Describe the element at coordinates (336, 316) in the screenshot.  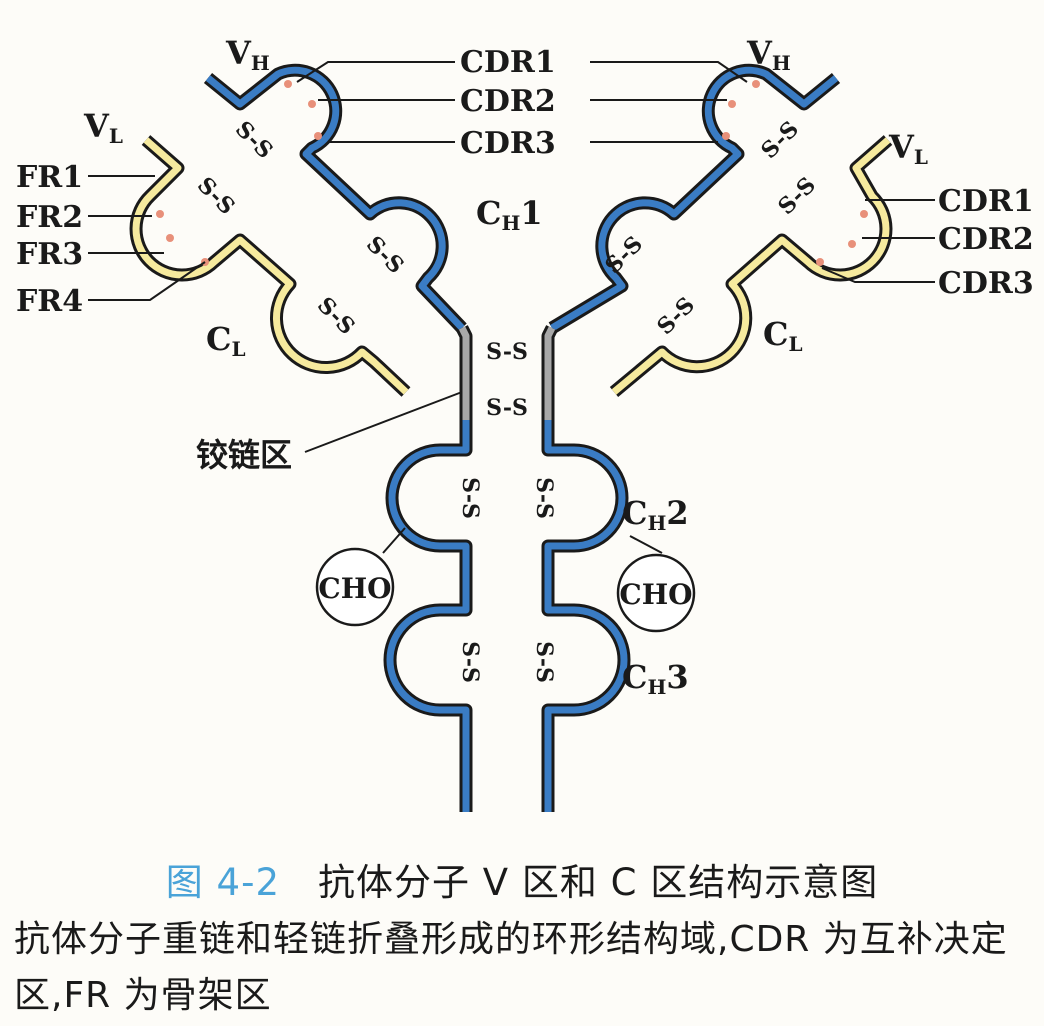
I see `ss-cl-left: S-S` at that location.